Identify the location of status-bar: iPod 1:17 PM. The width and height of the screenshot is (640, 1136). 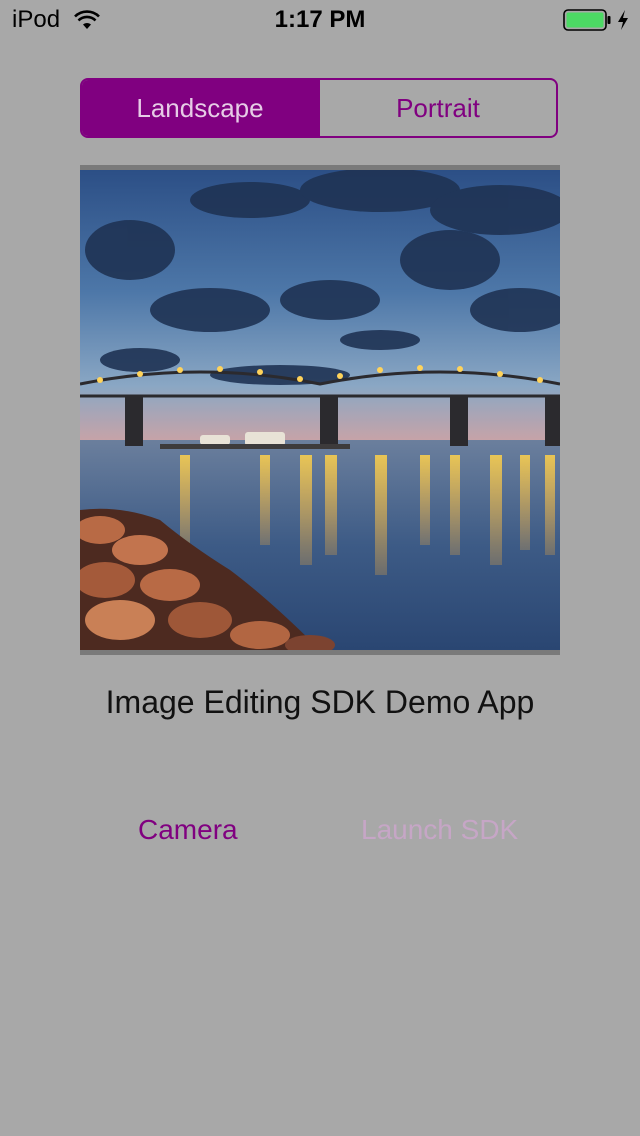
(320, 20).